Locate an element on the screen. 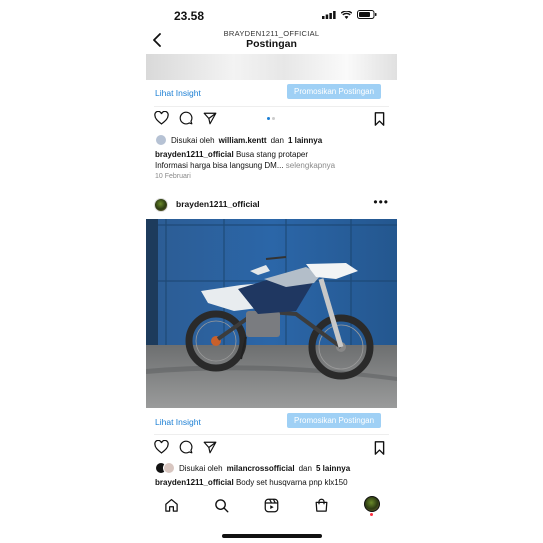 This screenshot has height=543, width=543. post2-avatar is located at coordinates (161, 205).